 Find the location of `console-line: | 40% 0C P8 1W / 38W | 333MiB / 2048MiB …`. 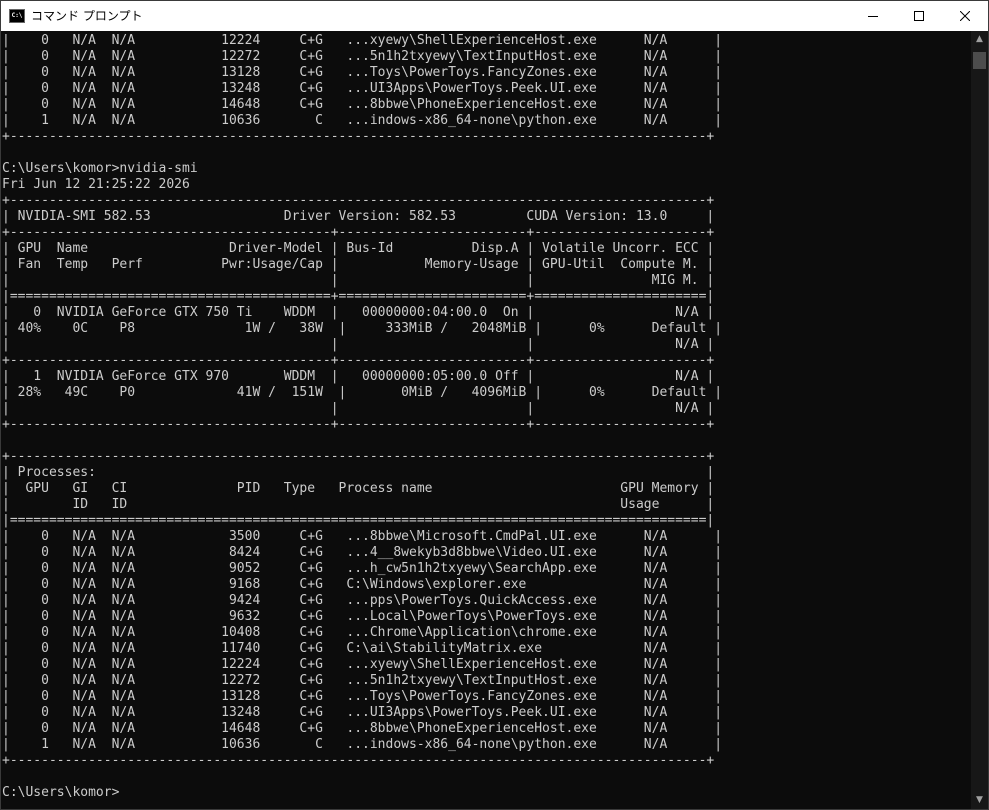

console-line: | 40% 0C P8 1W / 38W | 333MiB / 2048MiB … is located at coordinates (362, 328).